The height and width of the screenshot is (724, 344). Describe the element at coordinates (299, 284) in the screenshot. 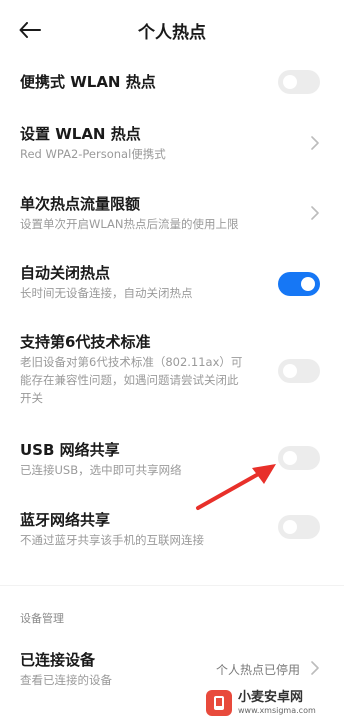

I see `auto-off-toggle` at that location.